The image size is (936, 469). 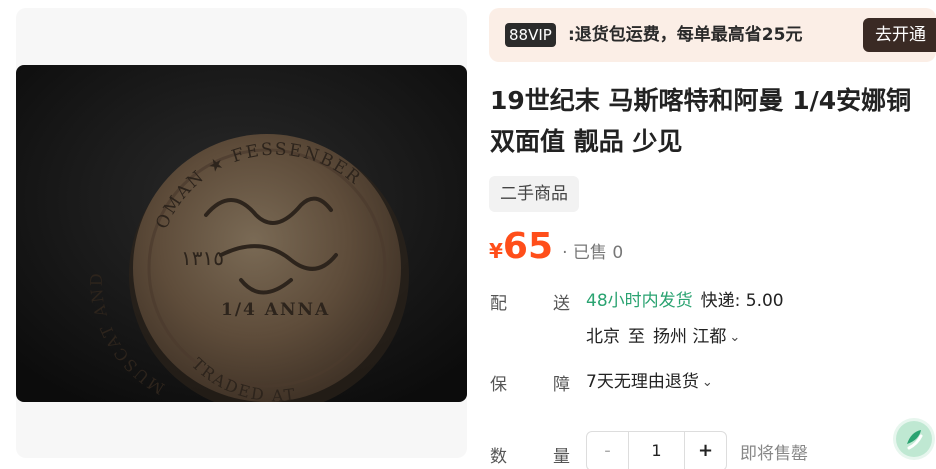 What do you see at coordinates (742, 301) in the screenshot?
I see `shipping-fee: 快递: 5.00` at bounding box center [742, 301].